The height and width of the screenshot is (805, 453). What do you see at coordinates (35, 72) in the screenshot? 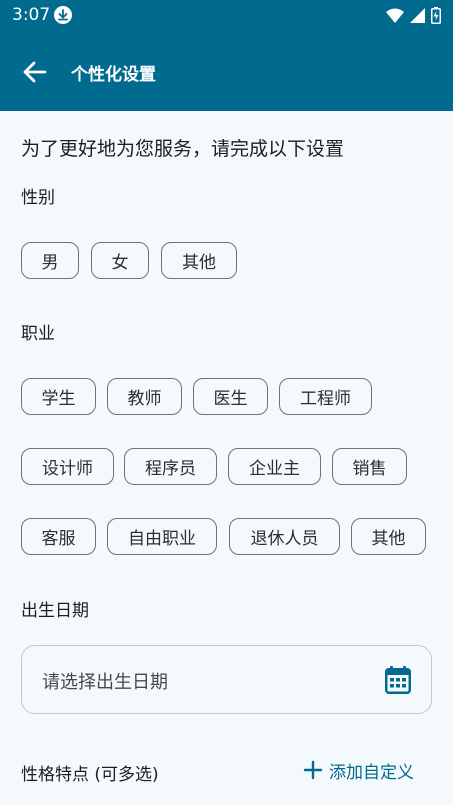
I see `back-arrow-icon` at bounding box center [35, 72].